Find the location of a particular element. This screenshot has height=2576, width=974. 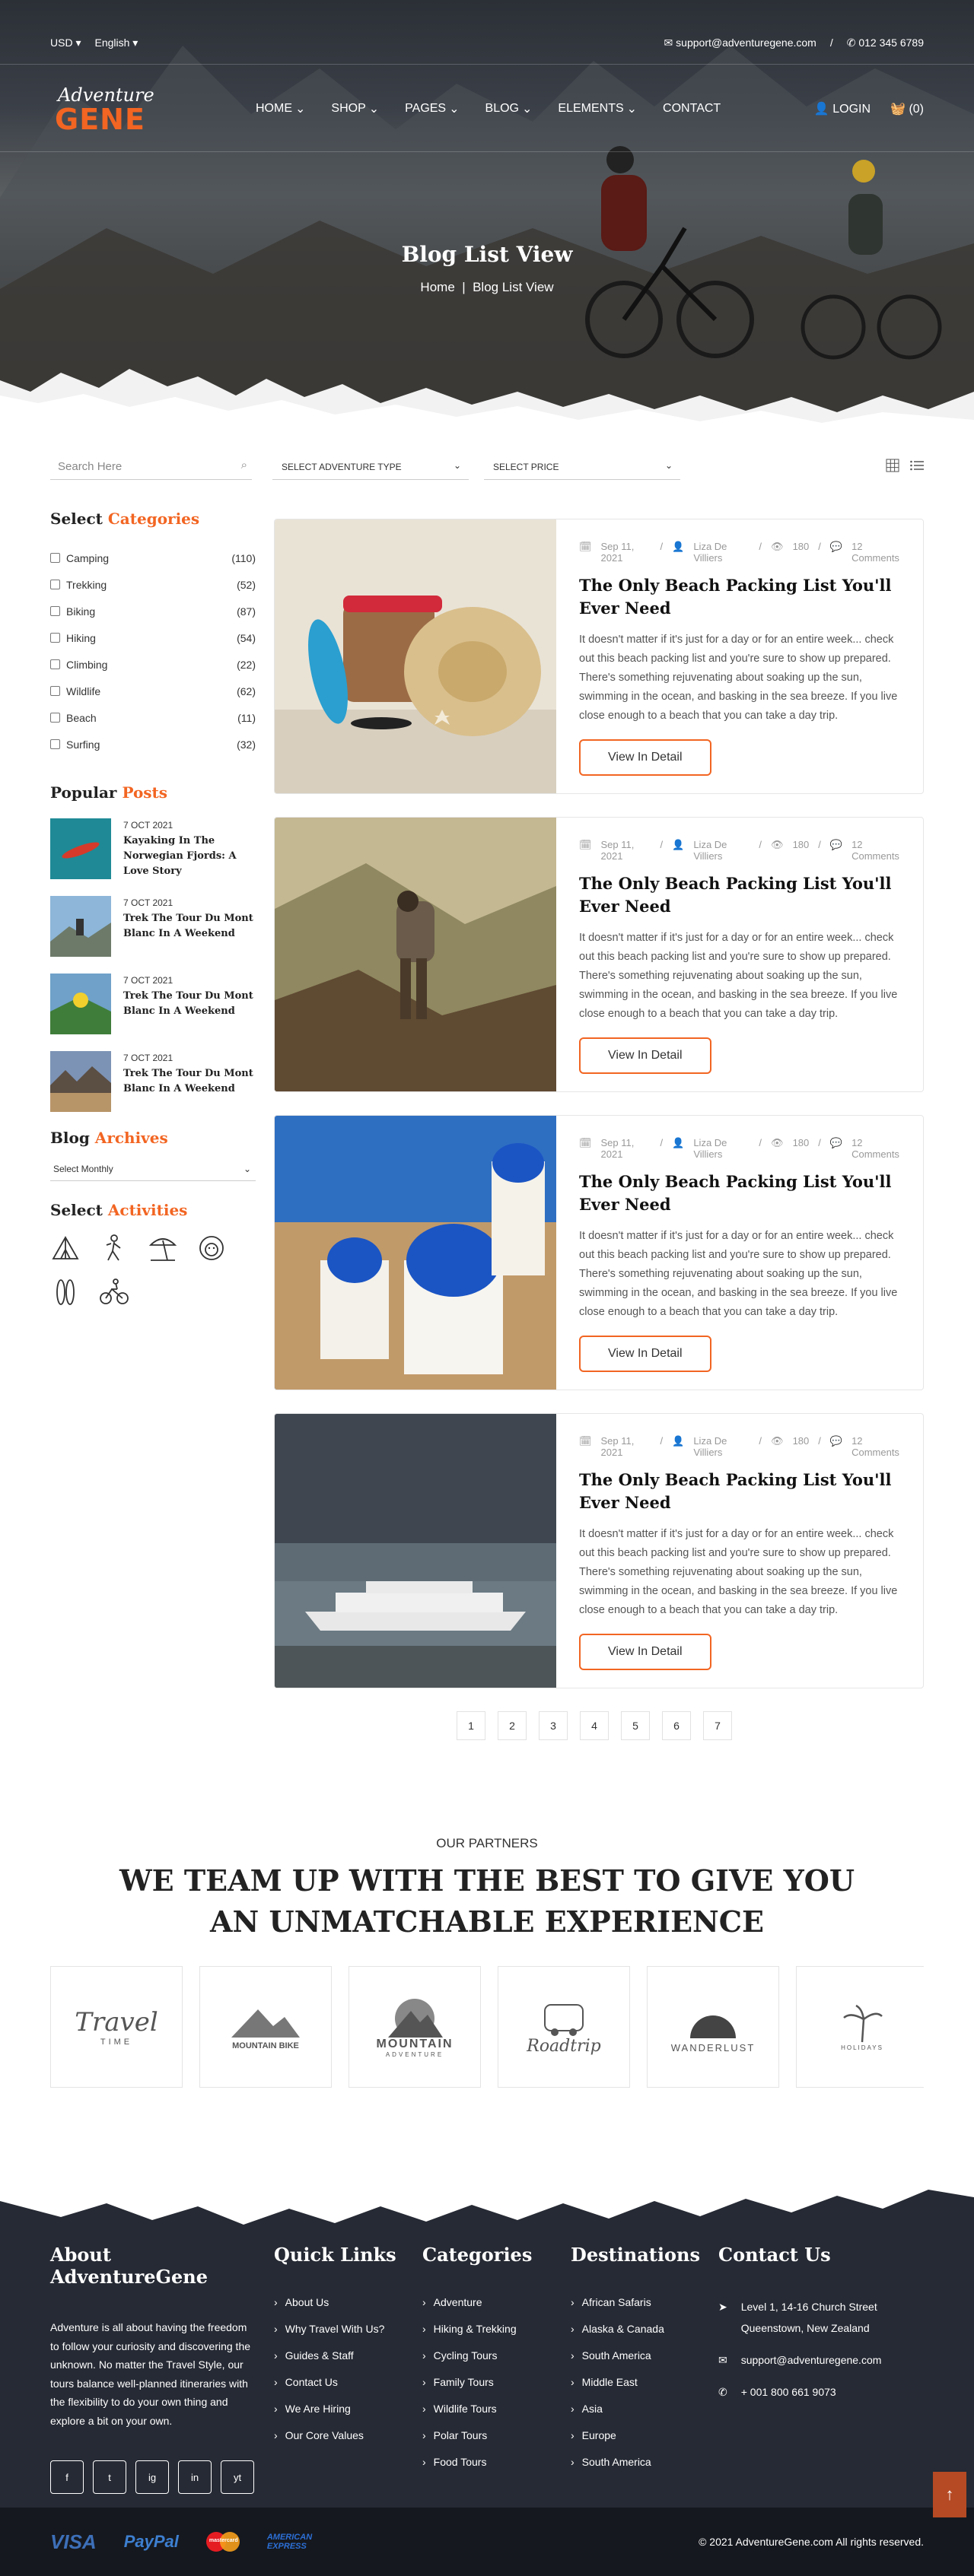

page-6: 6 is located at coordinates (676, 1726).